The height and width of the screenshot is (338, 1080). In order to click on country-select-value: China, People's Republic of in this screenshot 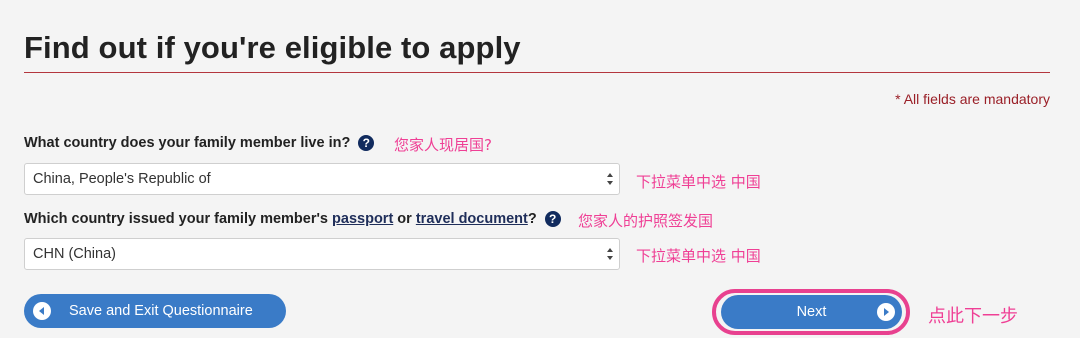, I will do `click(122, 179)`.